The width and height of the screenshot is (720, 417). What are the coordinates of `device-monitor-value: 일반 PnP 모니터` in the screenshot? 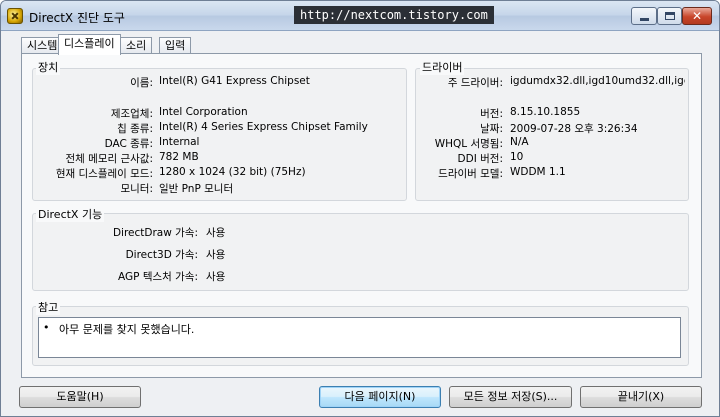 It's located at (196, 189).